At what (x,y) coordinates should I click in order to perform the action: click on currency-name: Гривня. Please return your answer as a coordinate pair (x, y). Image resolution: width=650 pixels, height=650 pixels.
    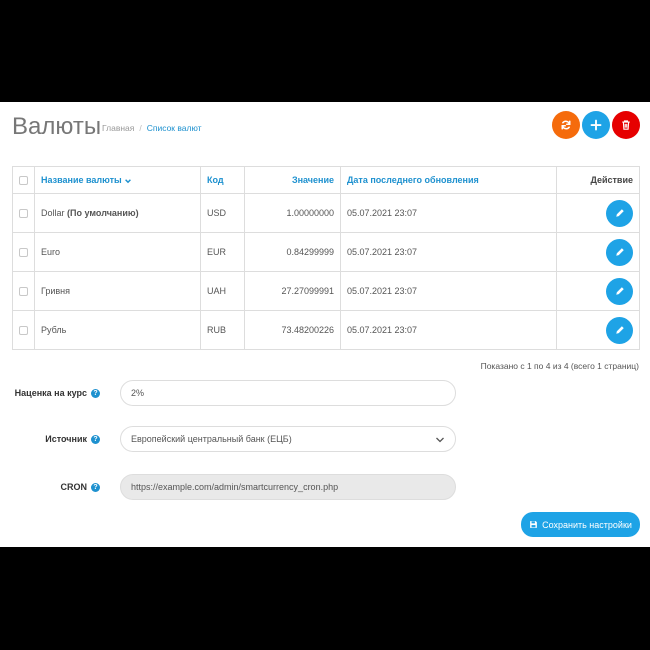
    Looking at the image, I should click on (117, 291).